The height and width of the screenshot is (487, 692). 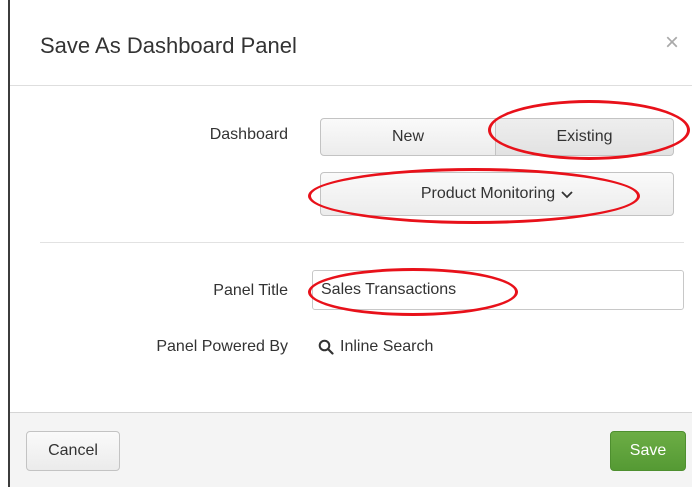 What do you see at coordinates (248, 134) in the screenshot?
I see `dashboard-label: Dashboard` at bounding box center [248, 134].